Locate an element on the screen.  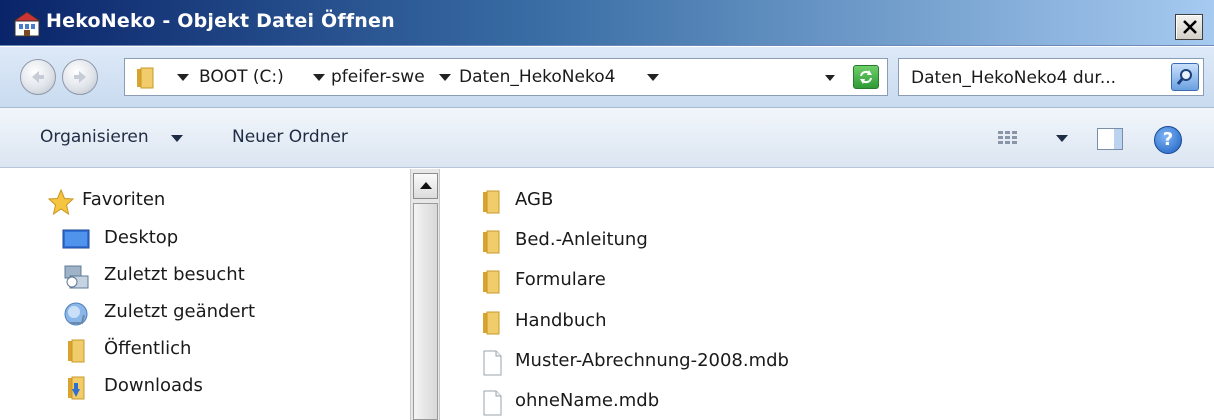
file-name: Handbuch is located at coordinates (561, 320).